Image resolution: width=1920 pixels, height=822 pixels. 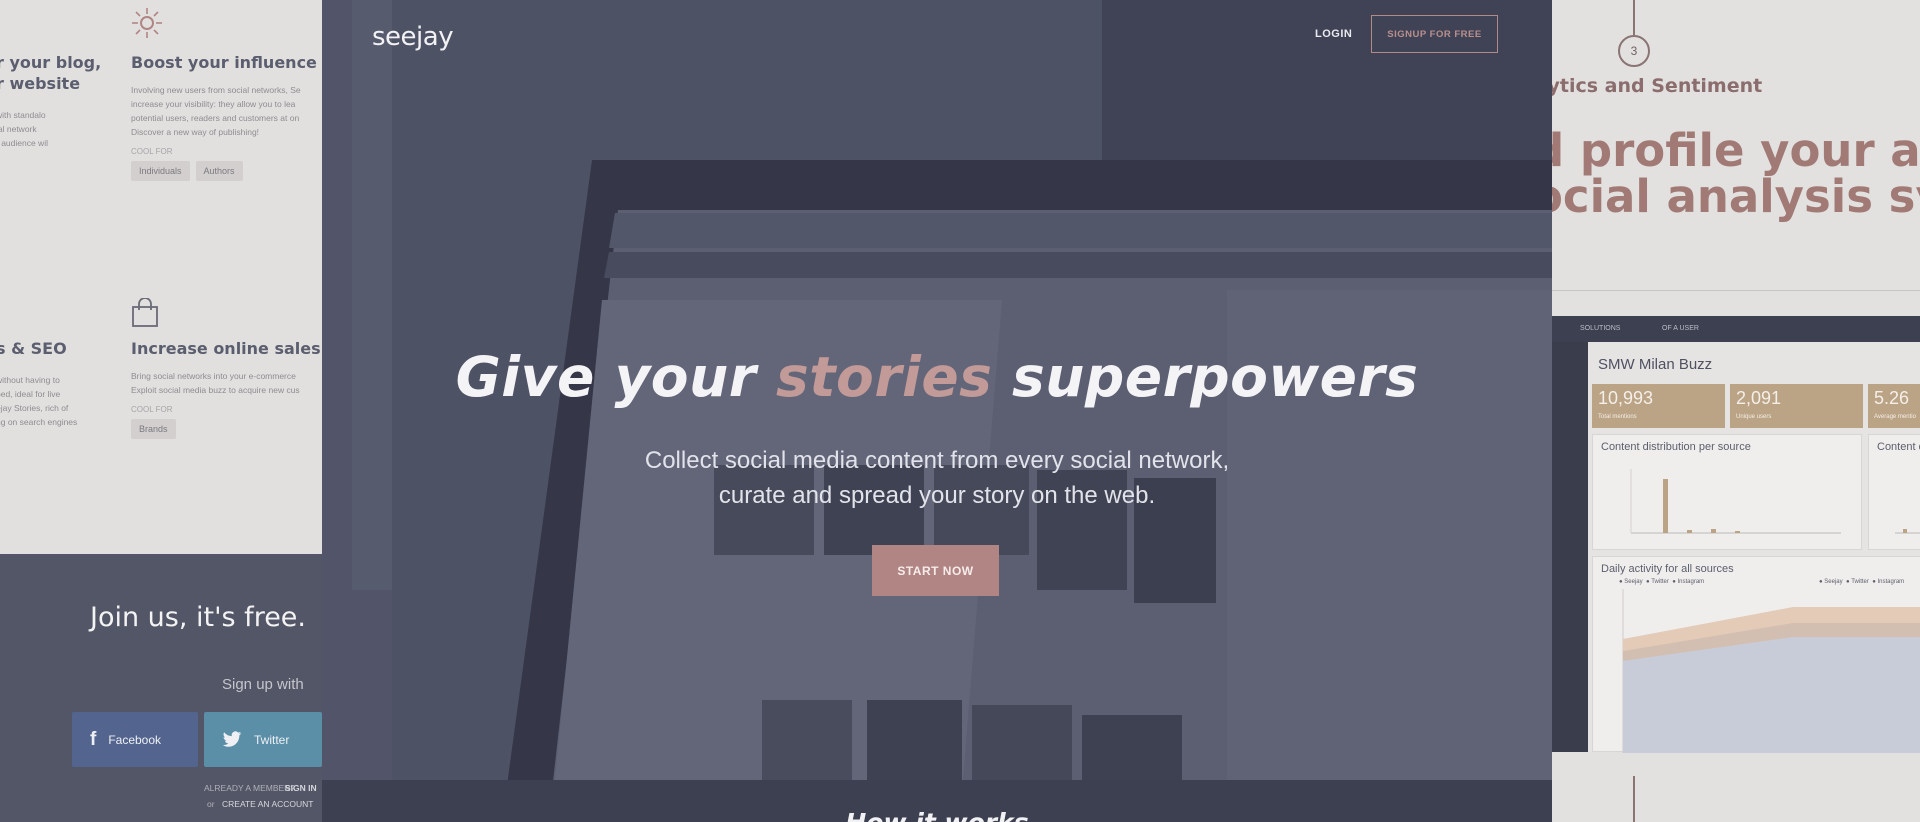 What do you see at coordinates (39, 422) in the screenshot?
I see `feature-seo-desc-4: ng on search engines` at bounding box center [39, 422].